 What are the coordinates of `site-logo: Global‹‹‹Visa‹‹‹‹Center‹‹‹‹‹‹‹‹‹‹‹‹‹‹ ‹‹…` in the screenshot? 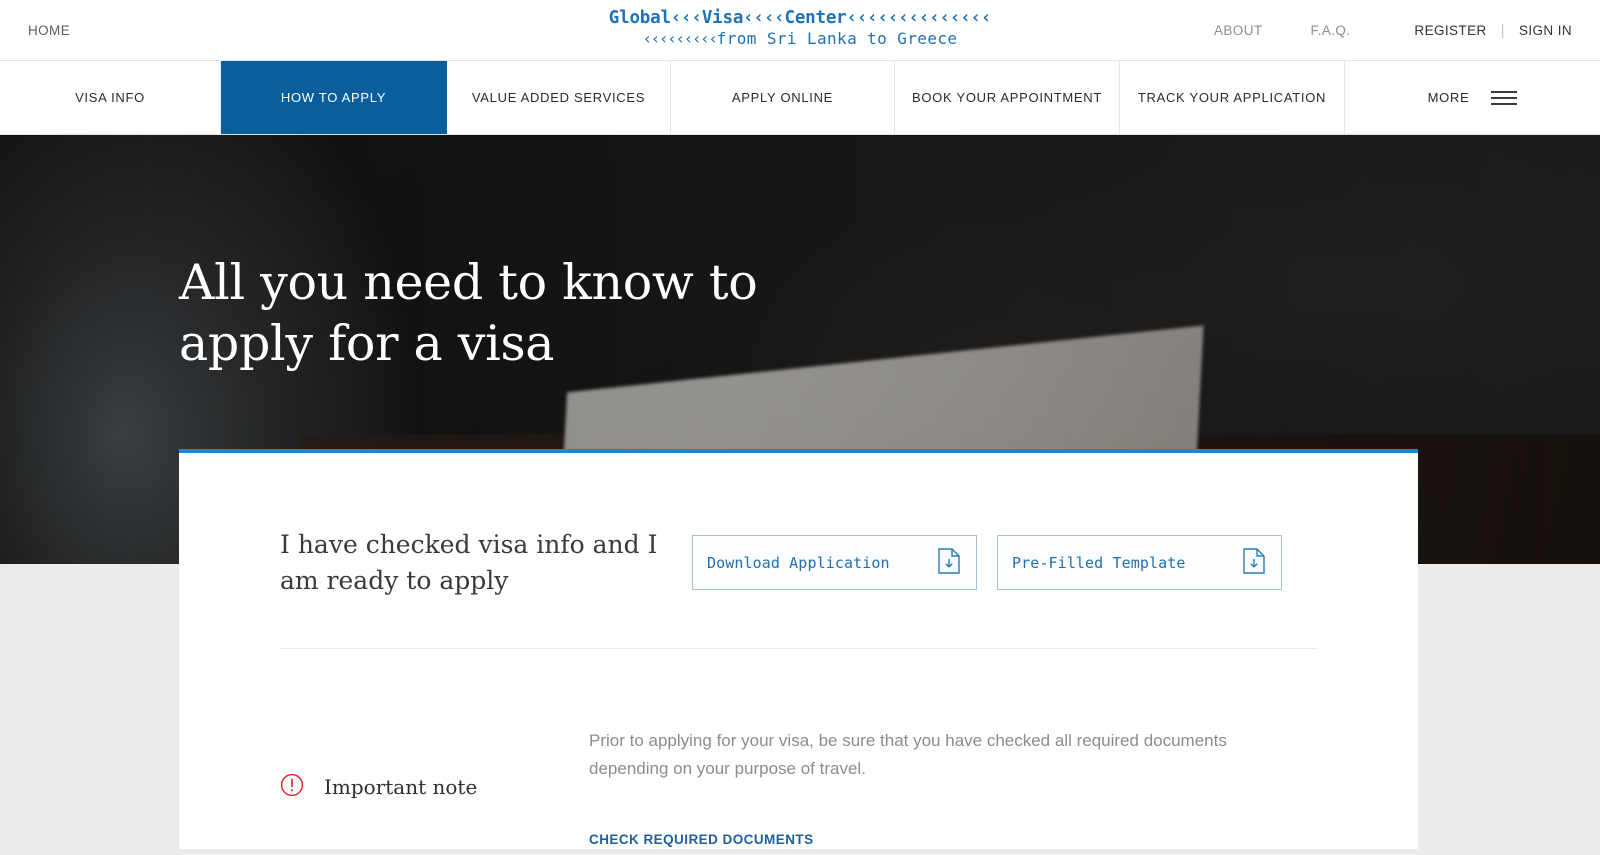 It's located at (800, 28).